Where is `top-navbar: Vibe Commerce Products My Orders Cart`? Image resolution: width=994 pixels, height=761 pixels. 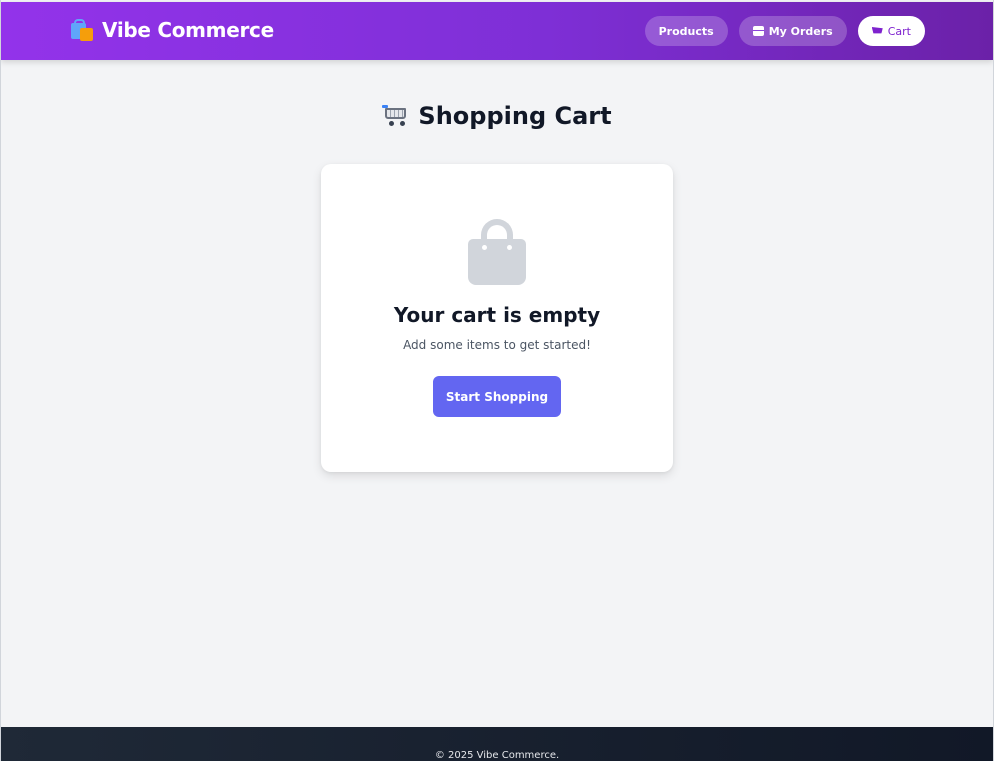
top-navbar: Vibe Commerce Products My Orders Cart is located at coordinates (497, 31).